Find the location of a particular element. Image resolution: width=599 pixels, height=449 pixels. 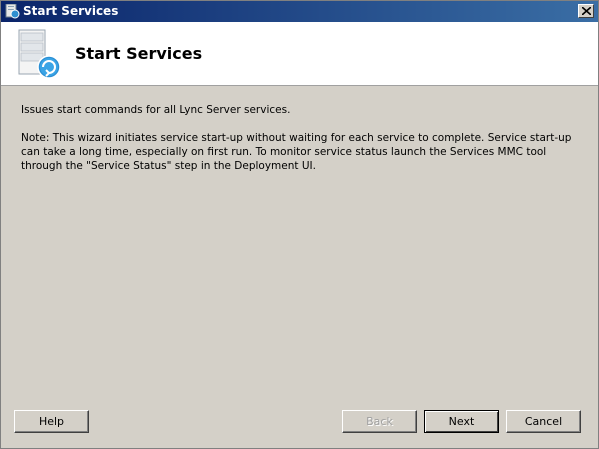

server-start-icon is located at coordinates (39, 54).